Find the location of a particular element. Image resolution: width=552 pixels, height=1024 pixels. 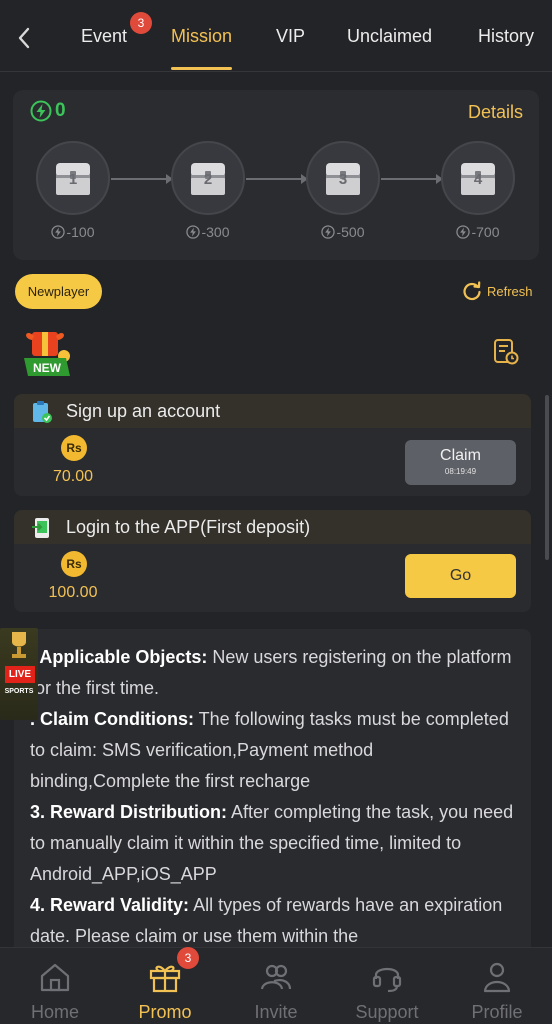

bottom-nav-invite: Invite is located at coordinates (276, 986).